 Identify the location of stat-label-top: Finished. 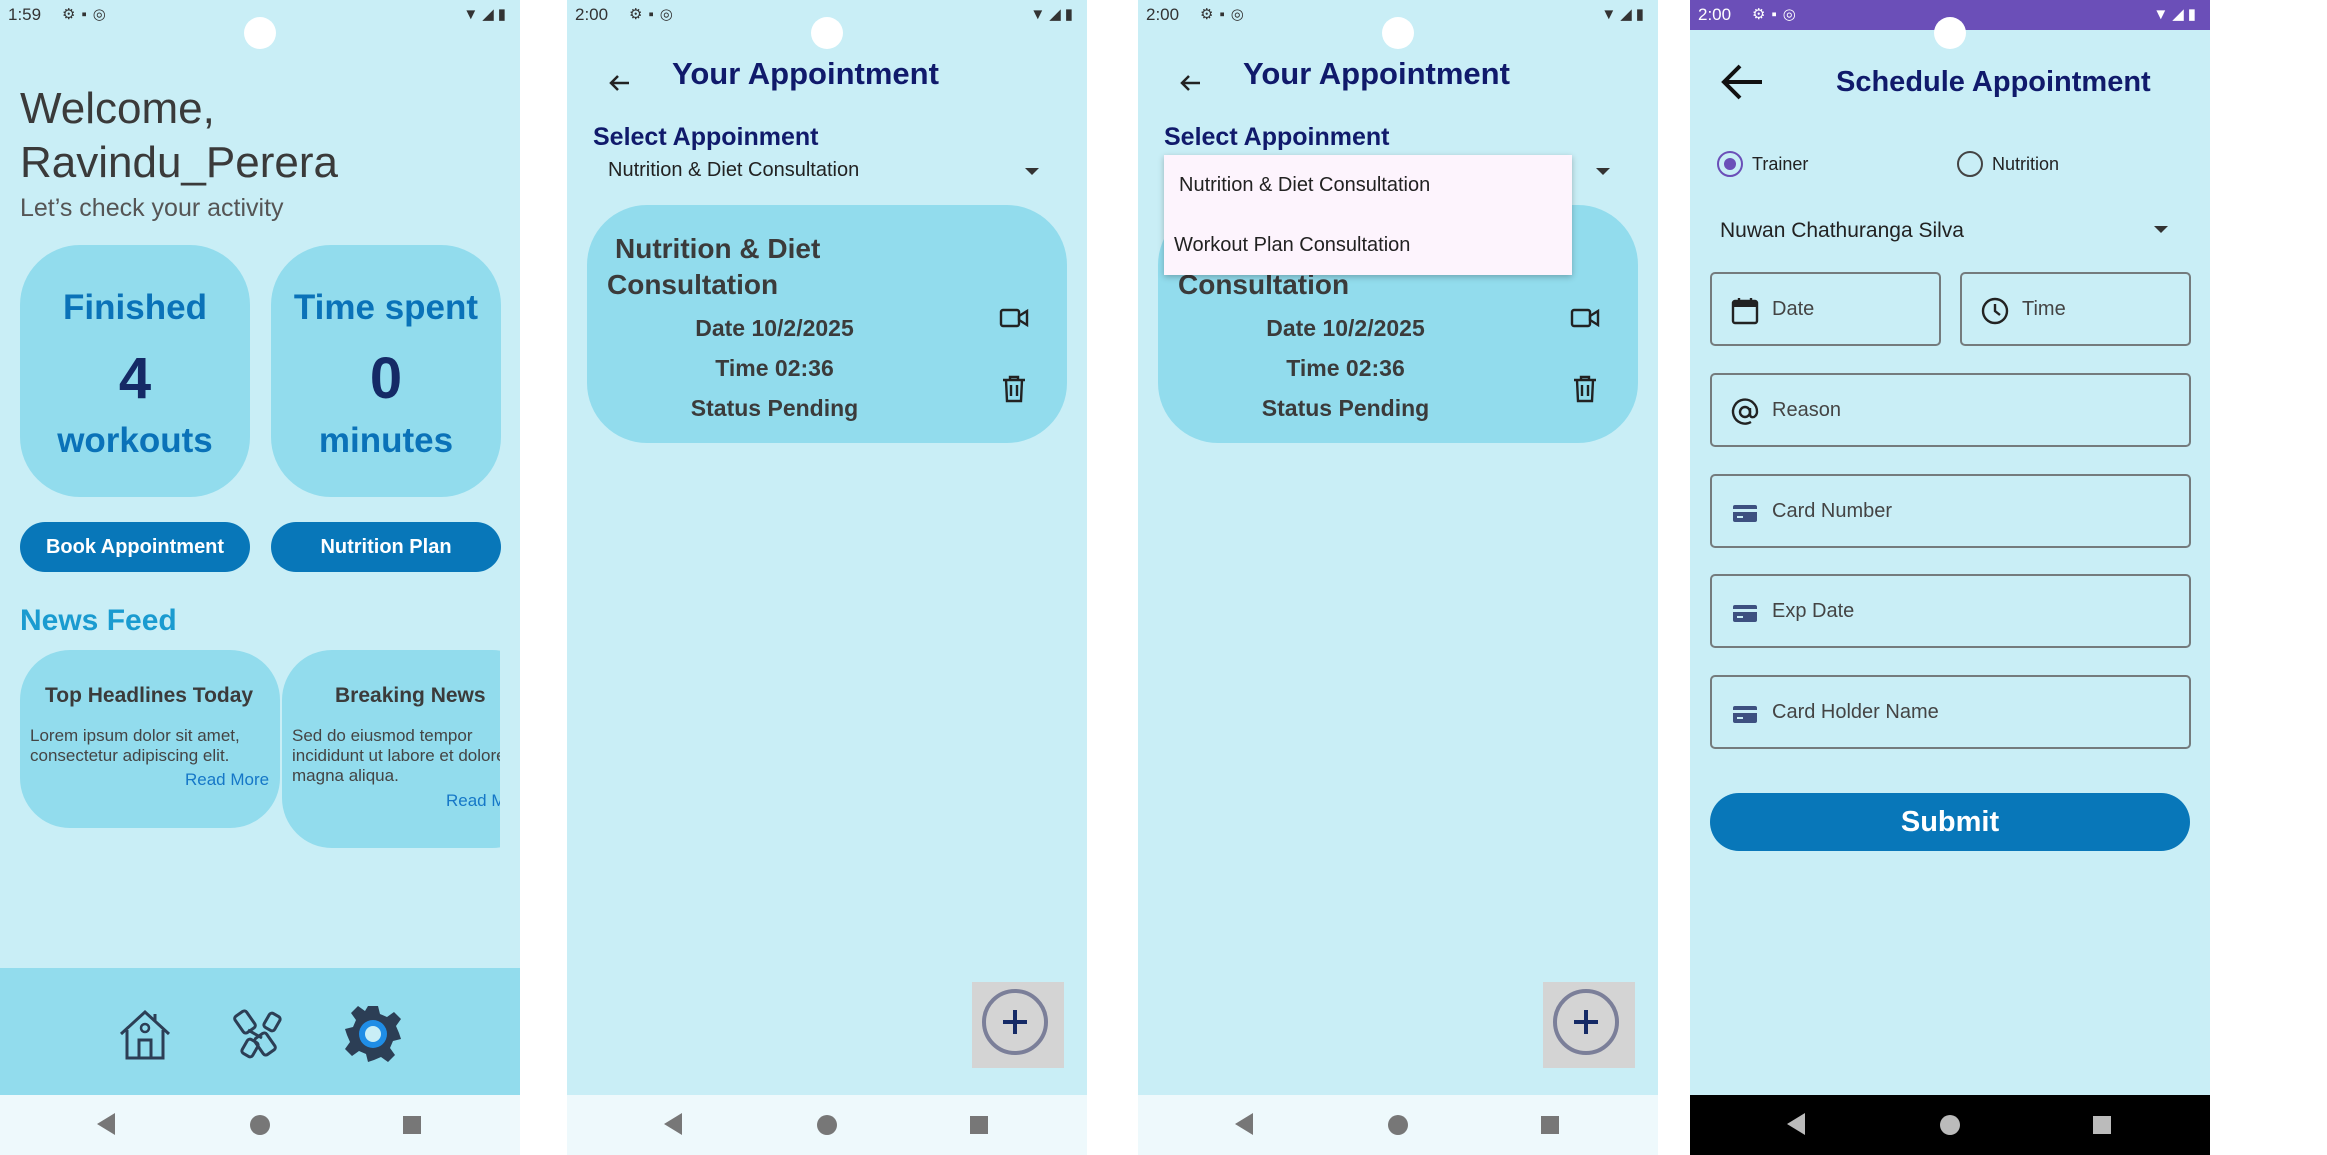
(135, 307).